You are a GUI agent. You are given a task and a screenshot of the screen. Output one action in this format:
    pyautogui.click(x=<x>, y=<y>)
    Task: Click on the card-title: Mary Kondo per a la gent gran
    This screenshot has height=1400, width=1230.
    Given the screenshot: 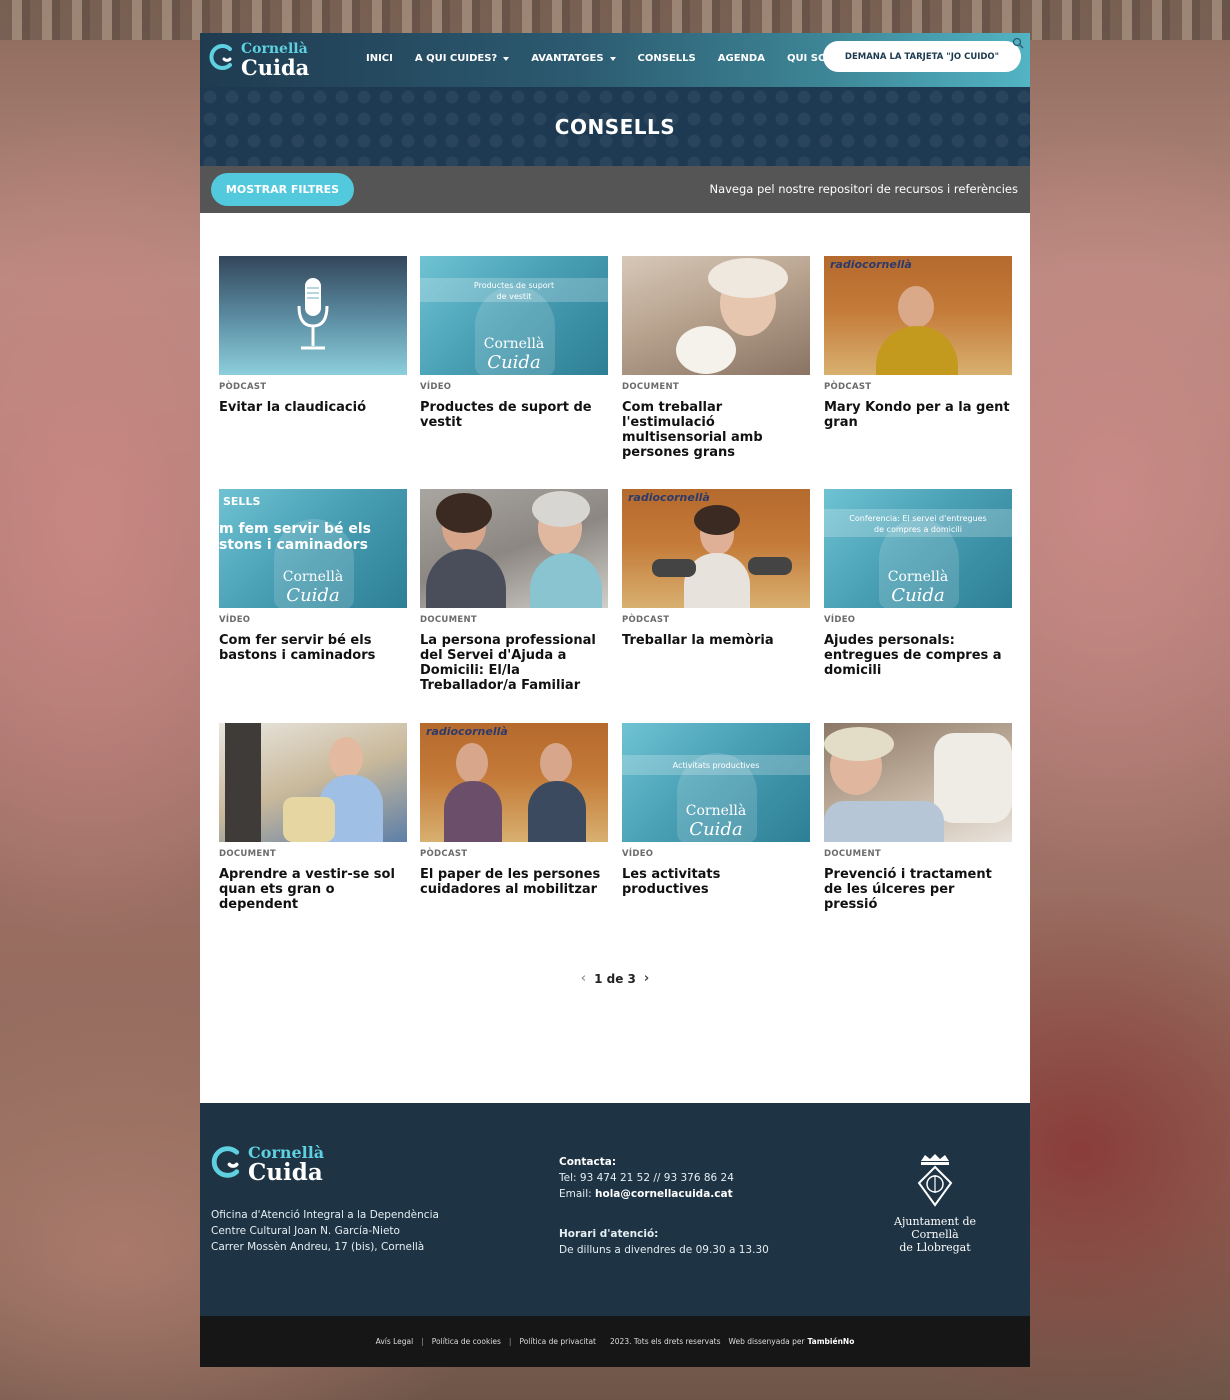 What is the action you would take?
    pyautogui.click(x=918, y=415)
    